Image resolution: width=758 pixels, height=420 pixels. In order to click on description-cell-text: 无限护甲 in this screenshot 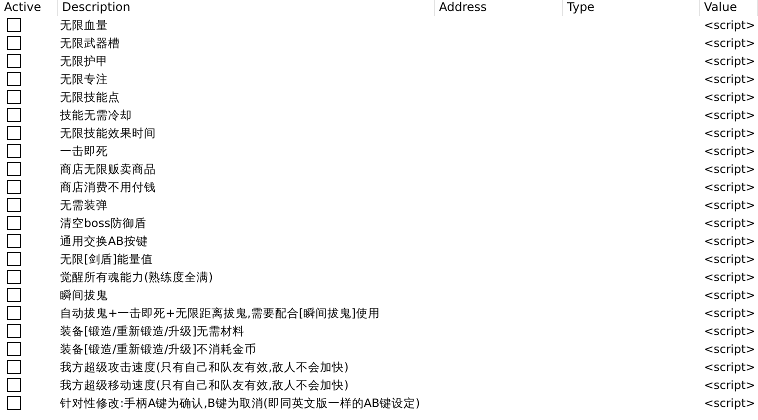, I will do `click(83, 61)`.